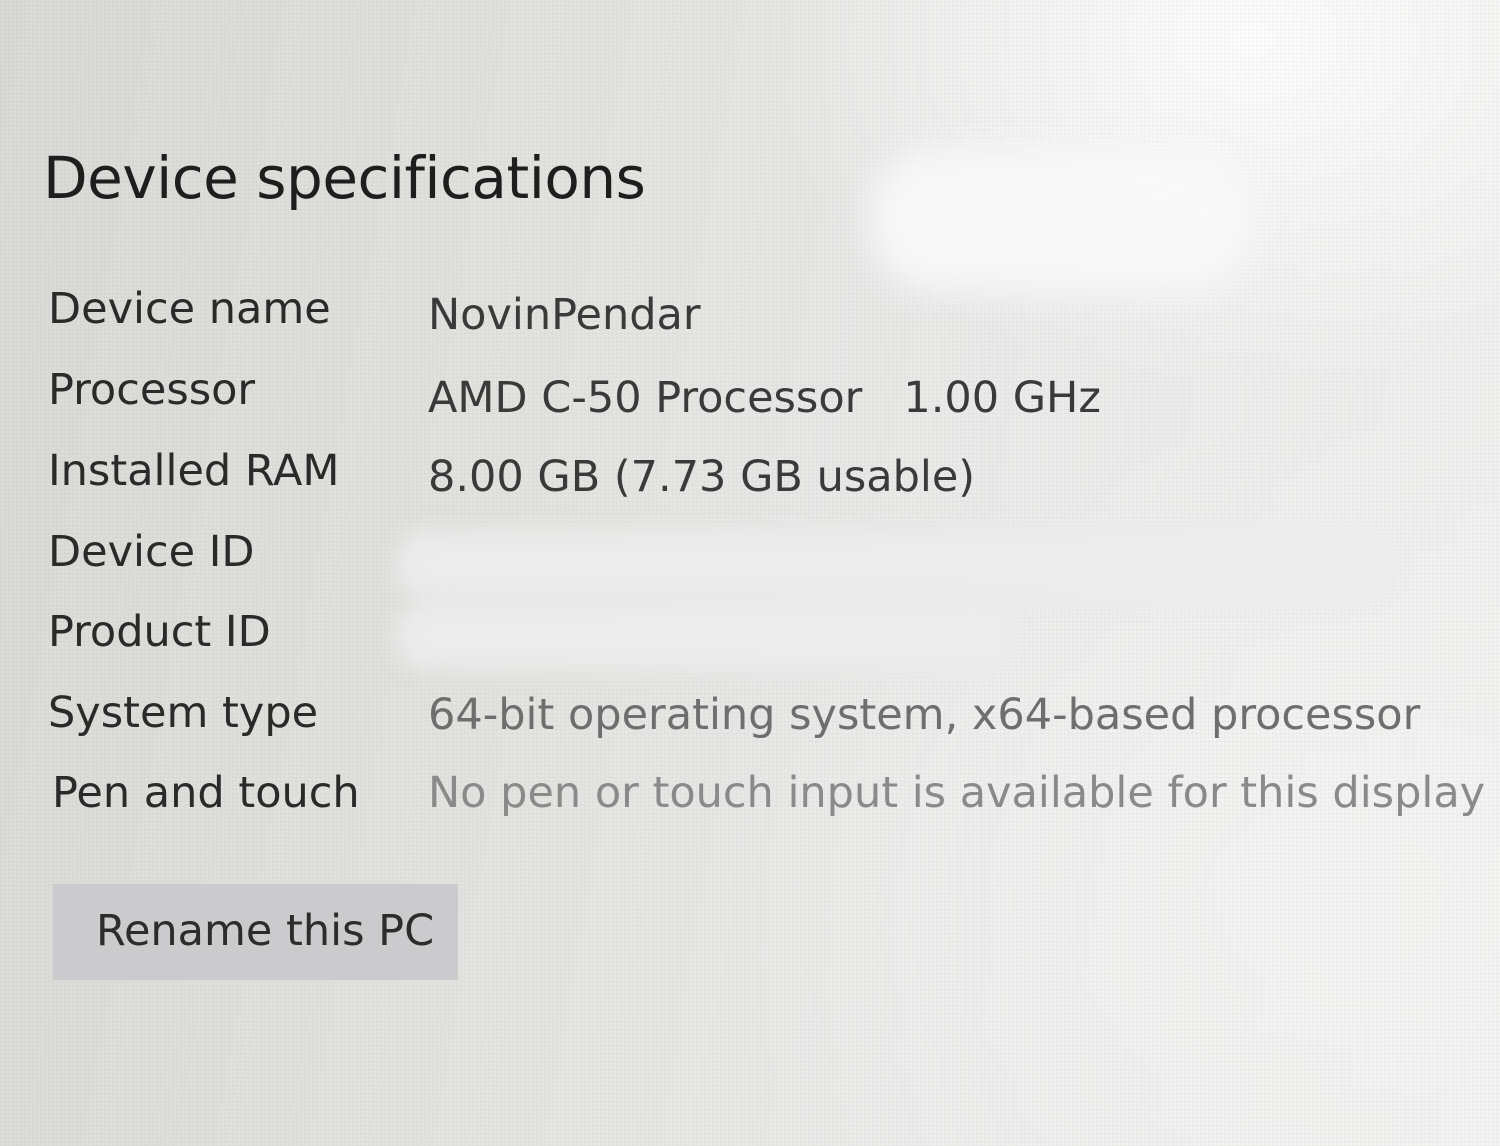  What do you see at coordinates (159, 632) in the screenshot?
I see `spec-label-product-id: Product ID` at bounding box center [159, 632].